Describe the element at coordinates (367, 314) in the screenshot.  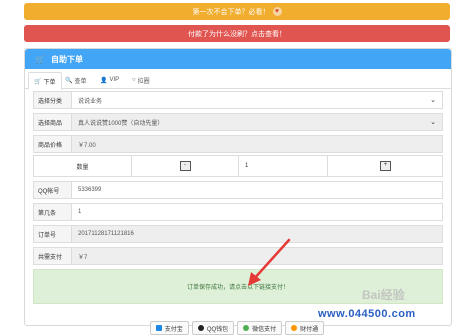
I see `site-watermark: www.044500.com` at that location.